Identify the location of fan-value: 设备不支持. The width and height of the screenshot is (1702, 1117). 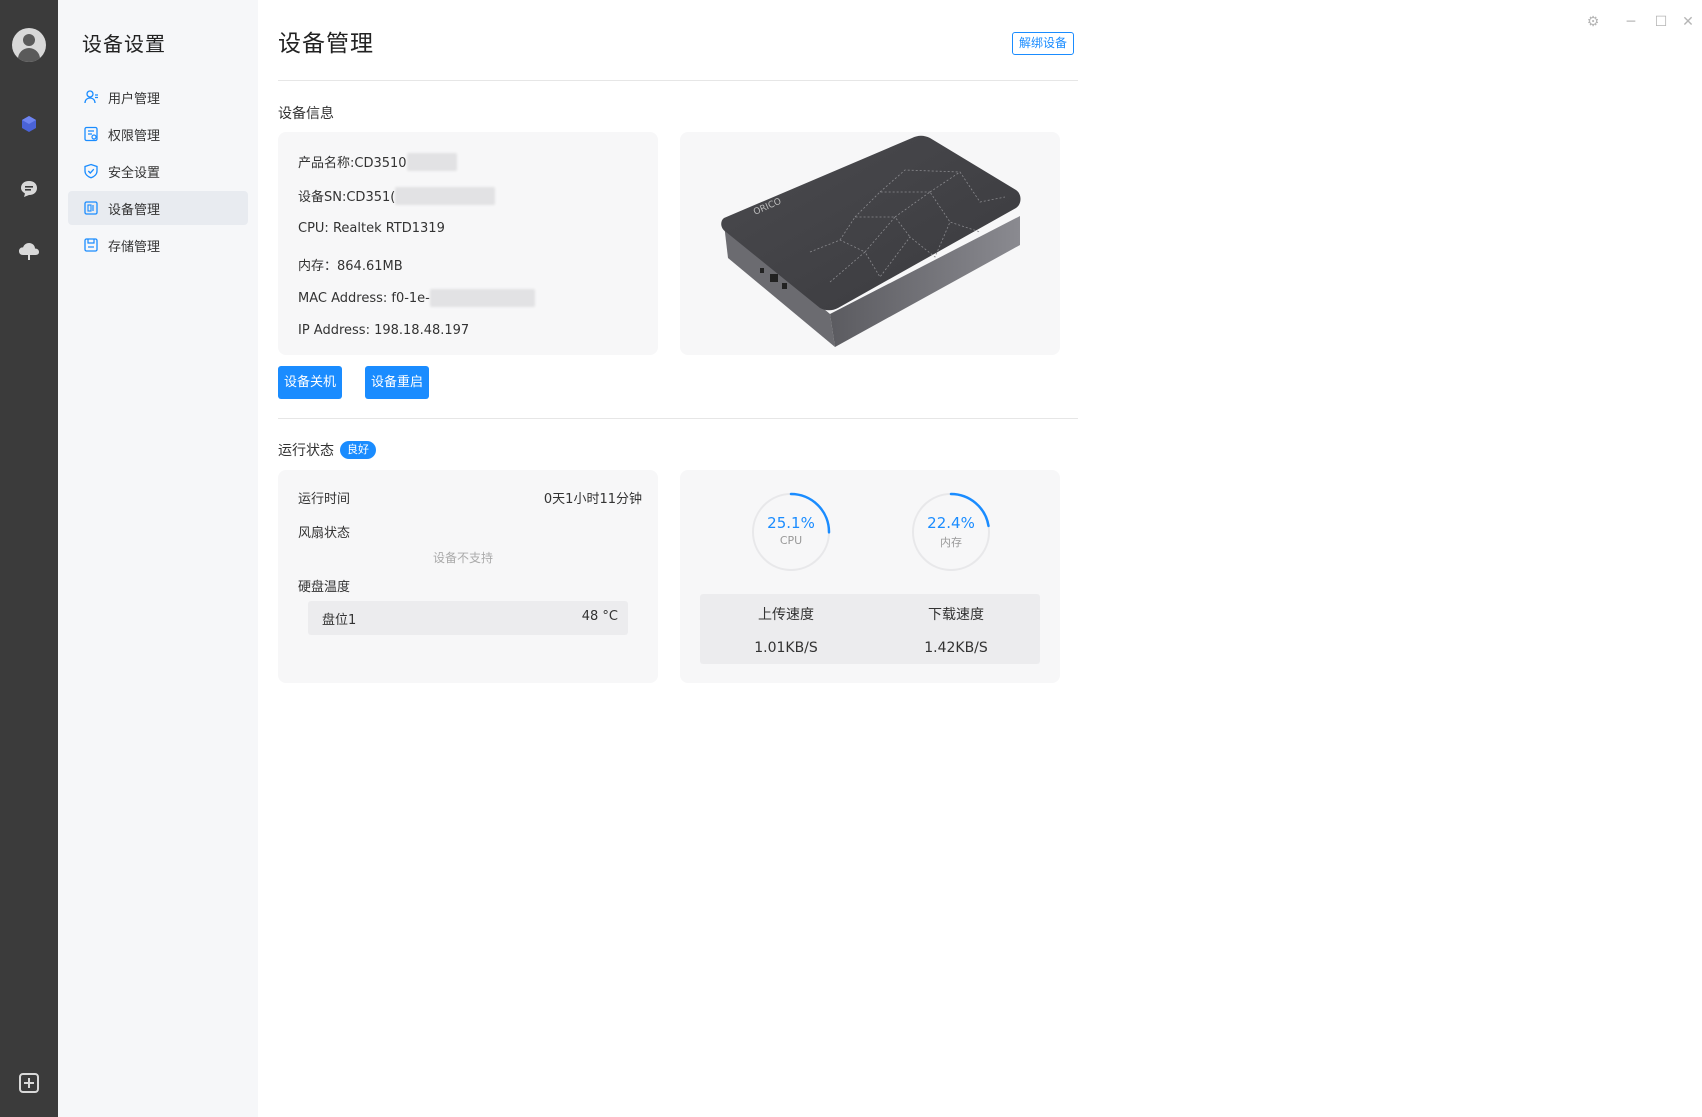
(463, 558).